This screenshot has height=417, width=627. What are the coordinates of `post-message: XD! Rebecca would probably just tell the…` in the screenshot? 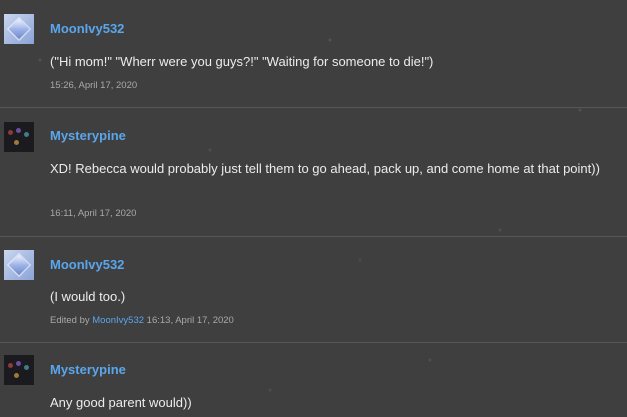 It's located at (325, 168).